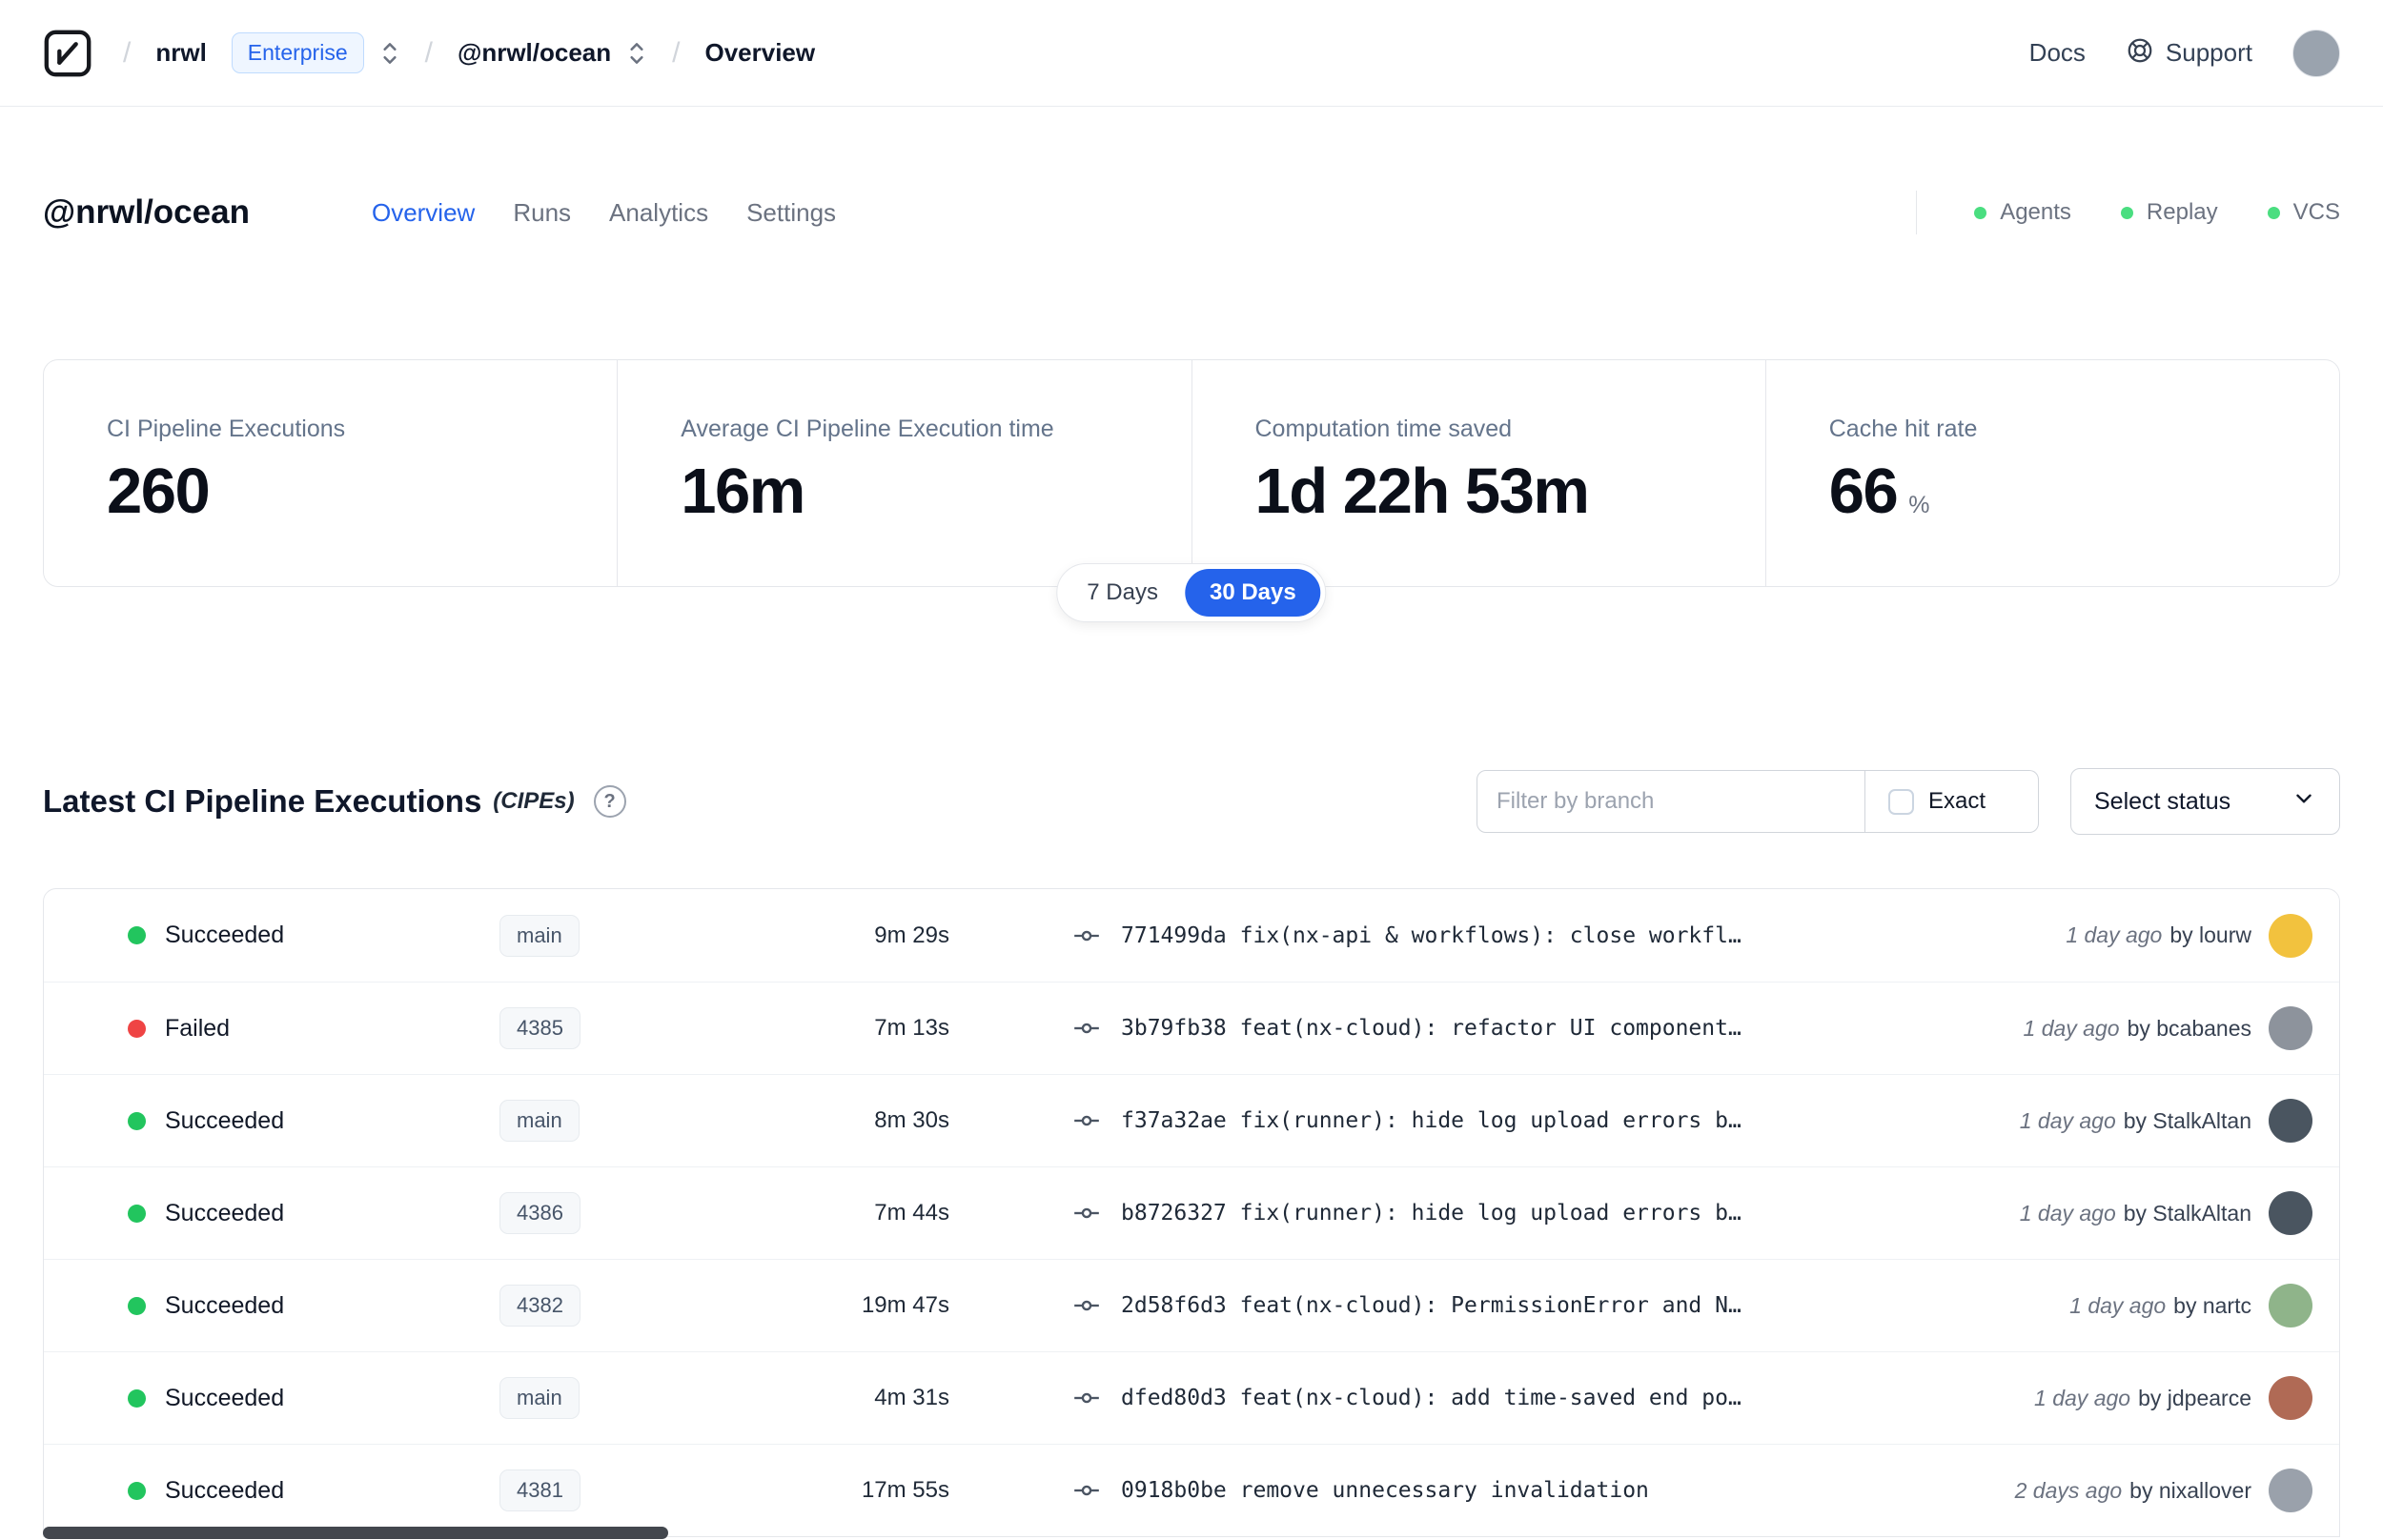 This screenshot has height=1540, width=2383. What do you see at coordinates (2316, 212) in the screenshot?
I see `status-vcs-label: VCS` at bounding box center [2316, 212].